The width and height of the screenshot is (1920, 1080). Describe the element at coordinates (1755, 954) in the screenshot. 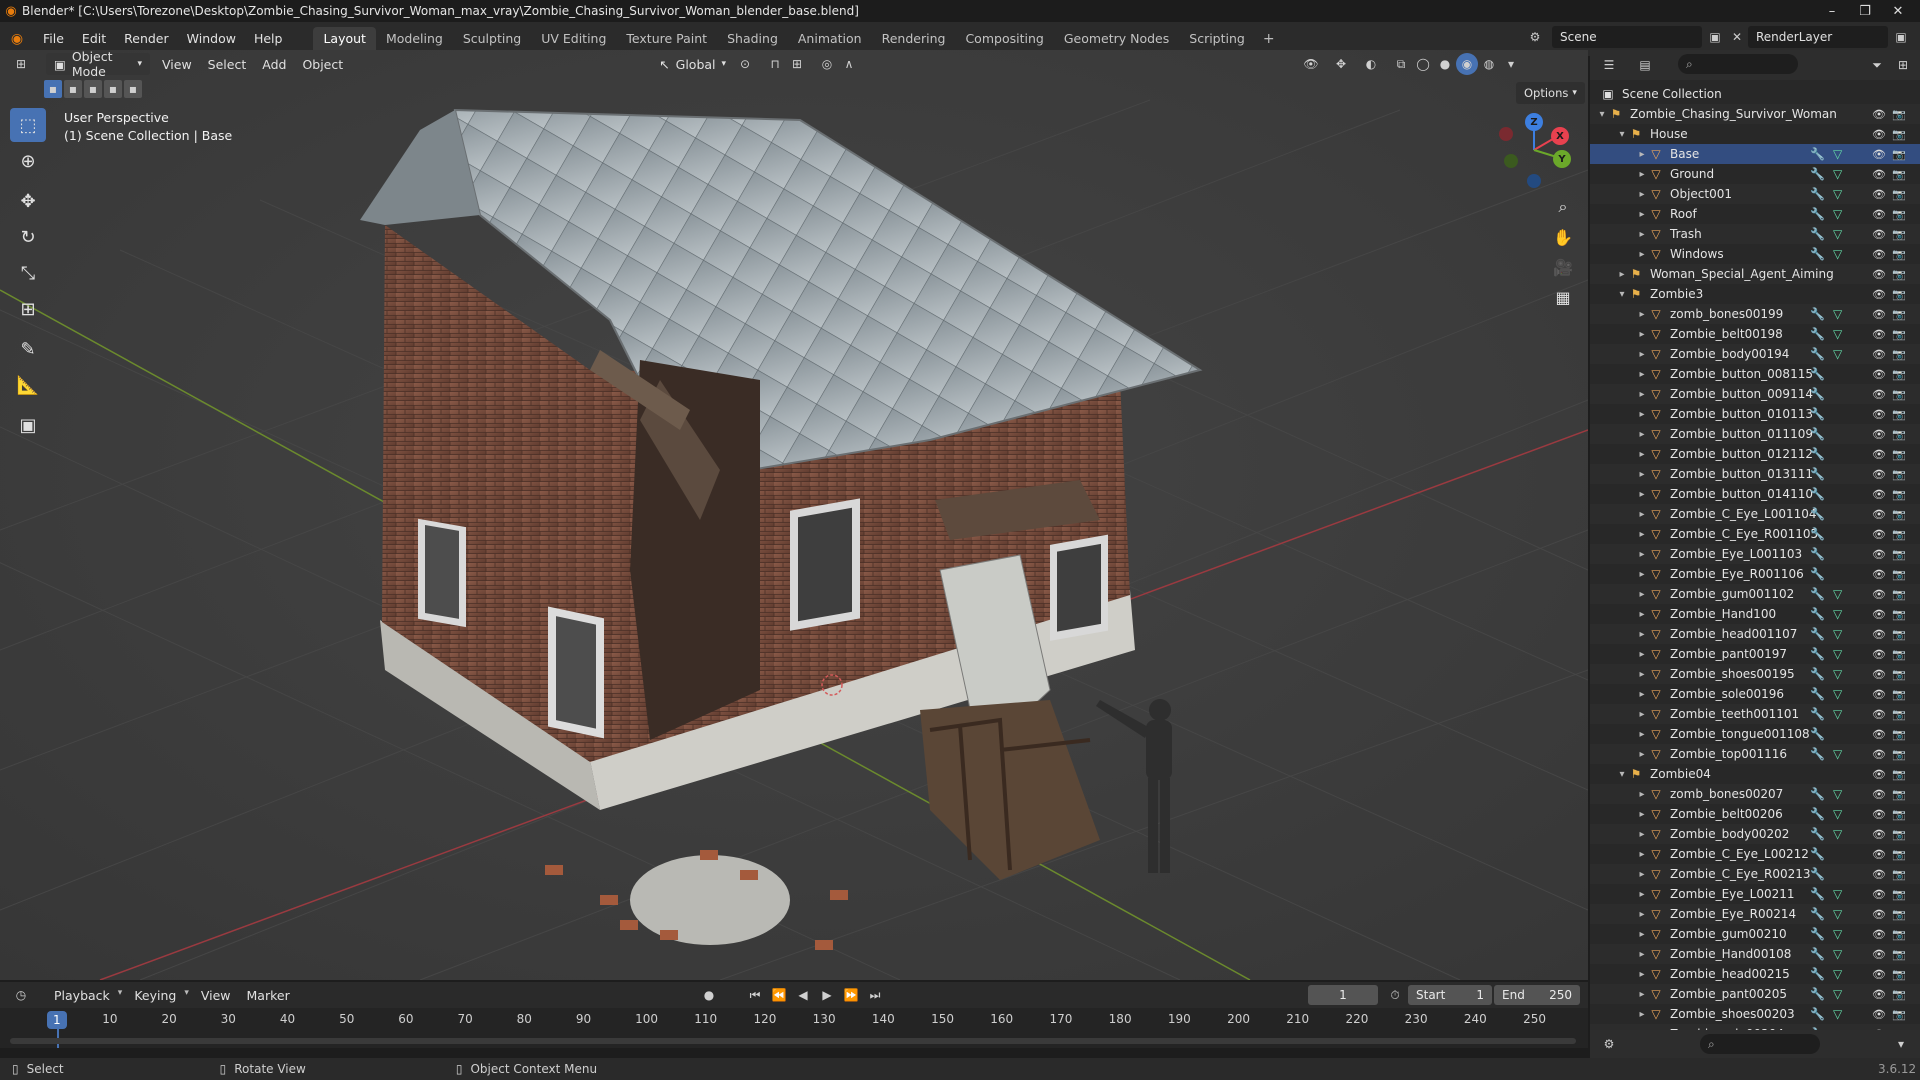

I see `outliner-row: ▸ ▽ Zombie_Hand00108 🔧 ▽ 👁 📷` at that location.